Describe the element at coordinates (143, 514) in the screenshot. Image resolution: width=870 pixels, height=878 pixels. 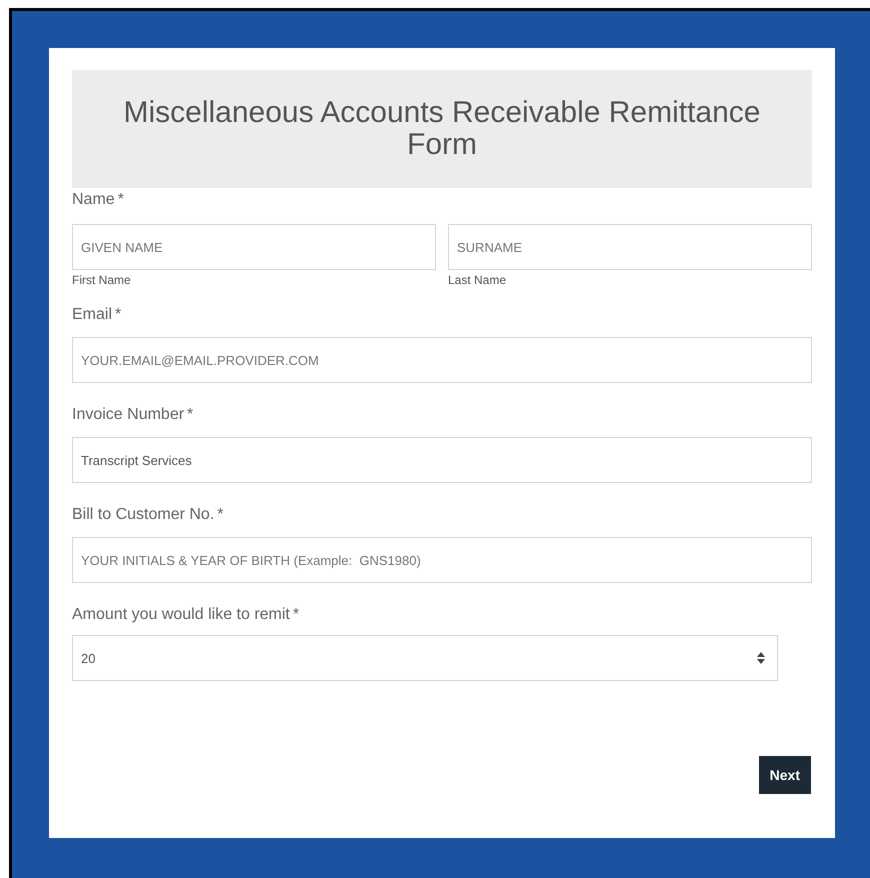
I see `field-label: Bill to Customer No.` at that location.